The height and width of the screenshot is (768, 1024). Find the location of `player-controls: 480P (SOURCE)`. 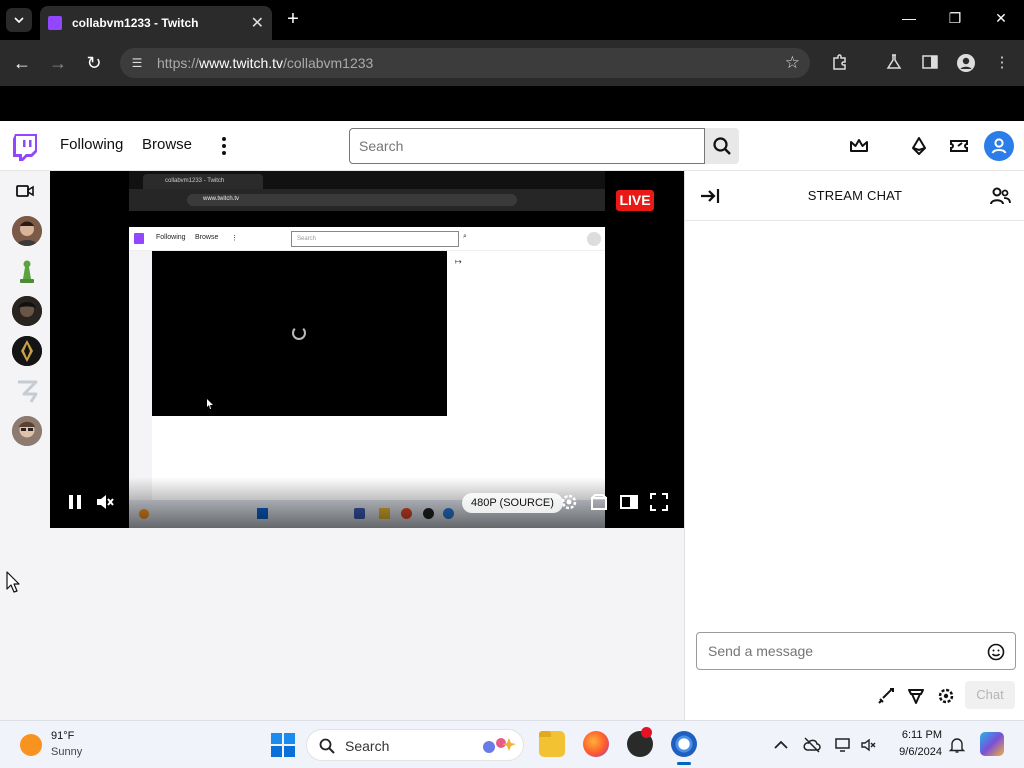

player-controls: 480P (SOURCE) is located at coordinates (367, 502).